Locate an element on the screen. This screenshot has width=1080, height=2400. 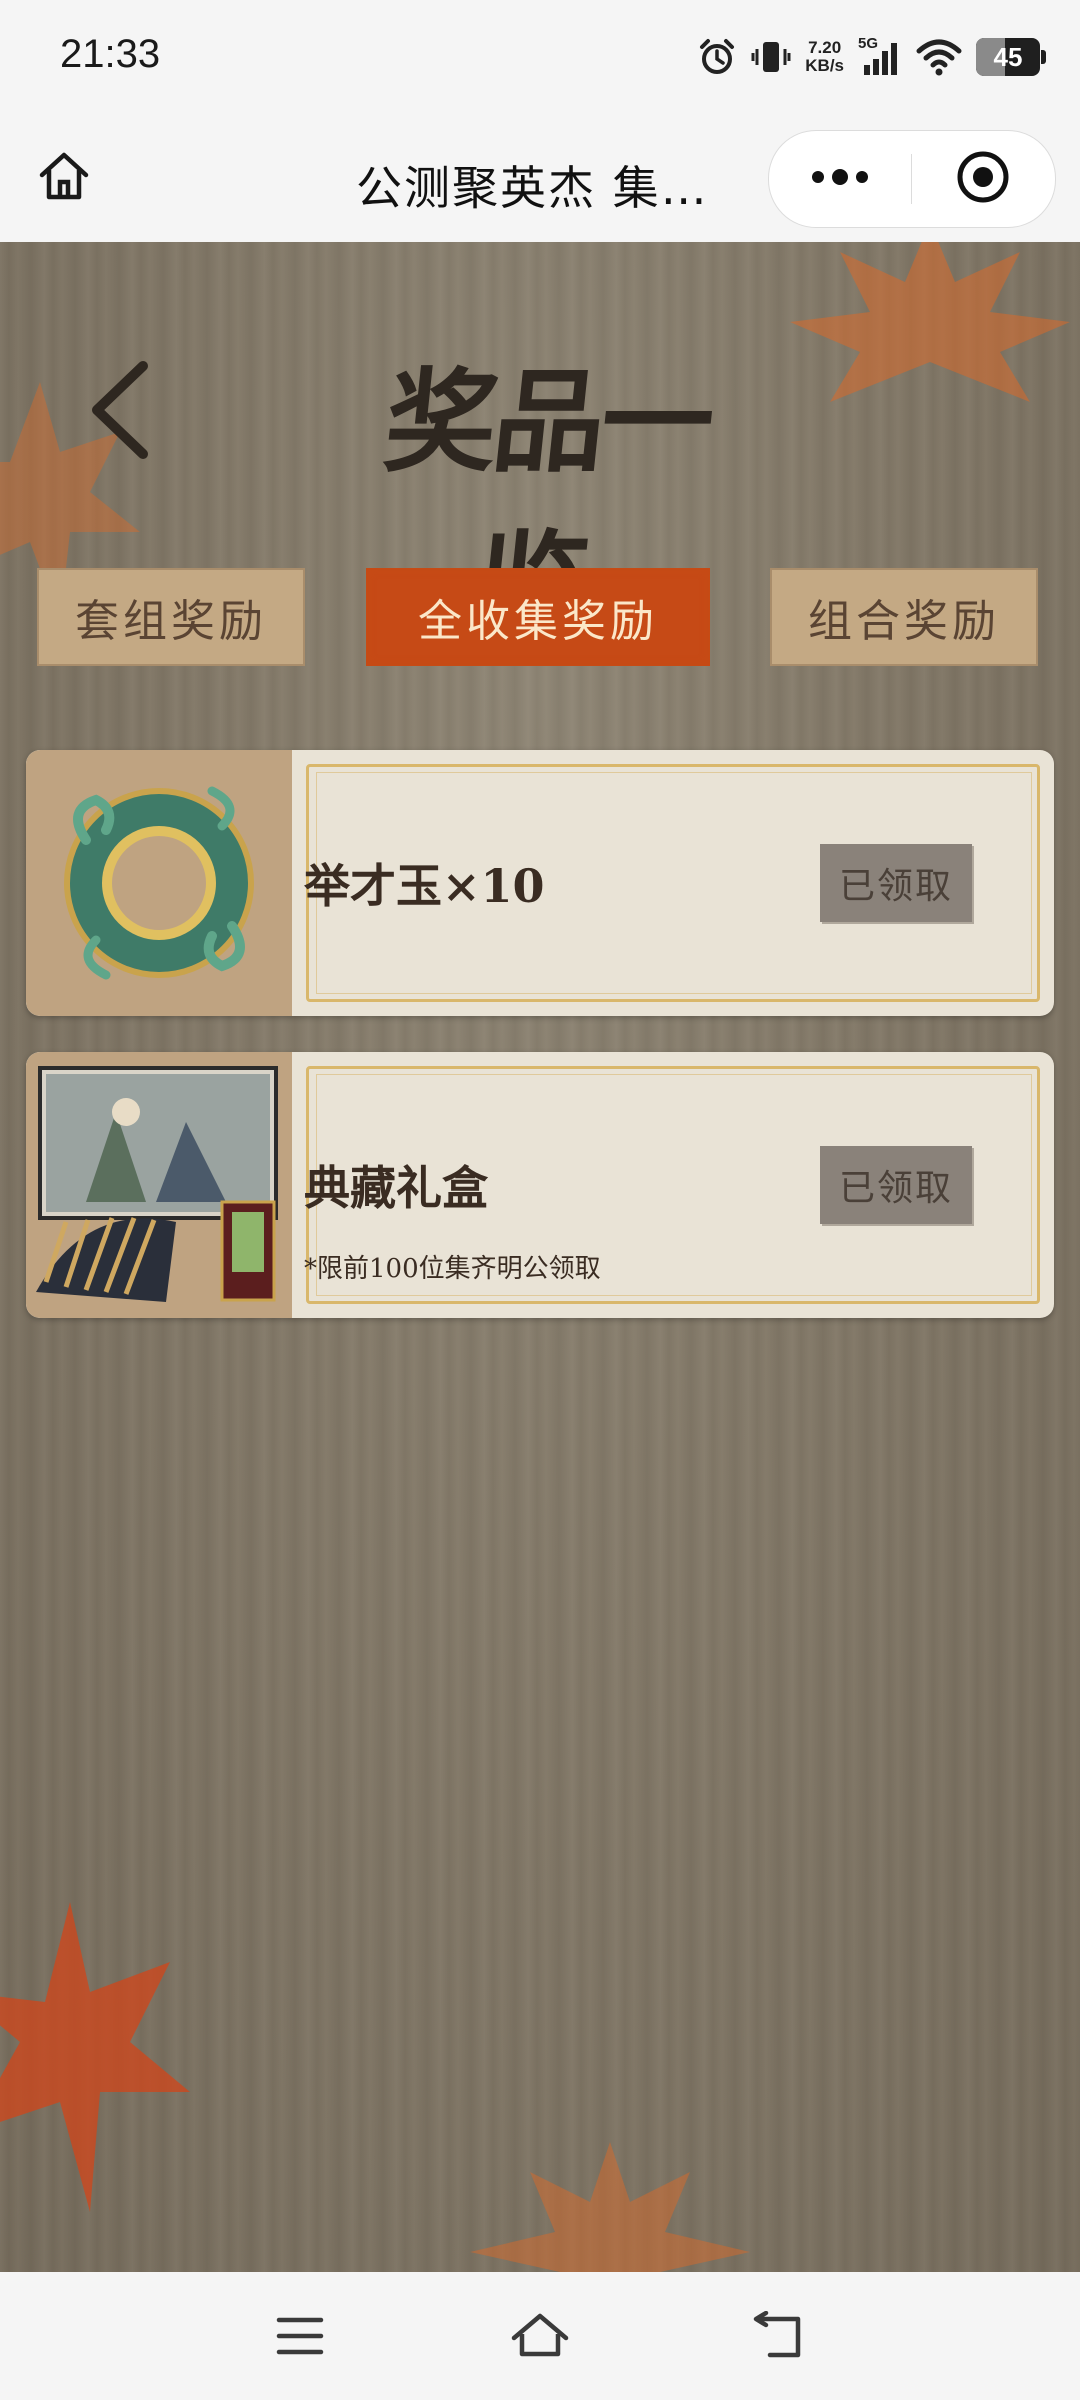
battery-icon: 45 is located at coordinates (1011, 57).